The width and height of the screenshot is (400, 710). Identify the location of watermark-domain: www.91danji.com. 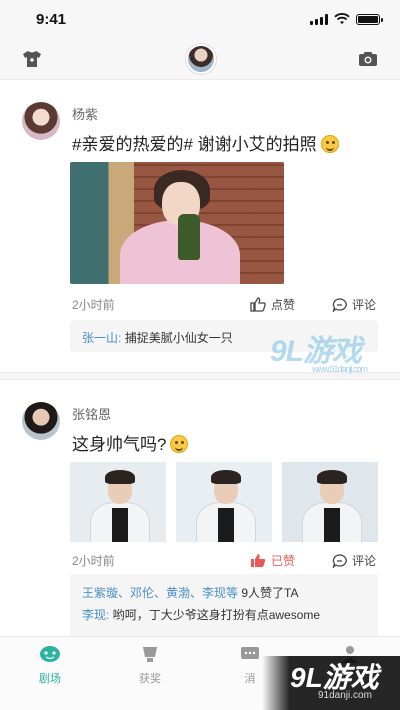
(340, 369).